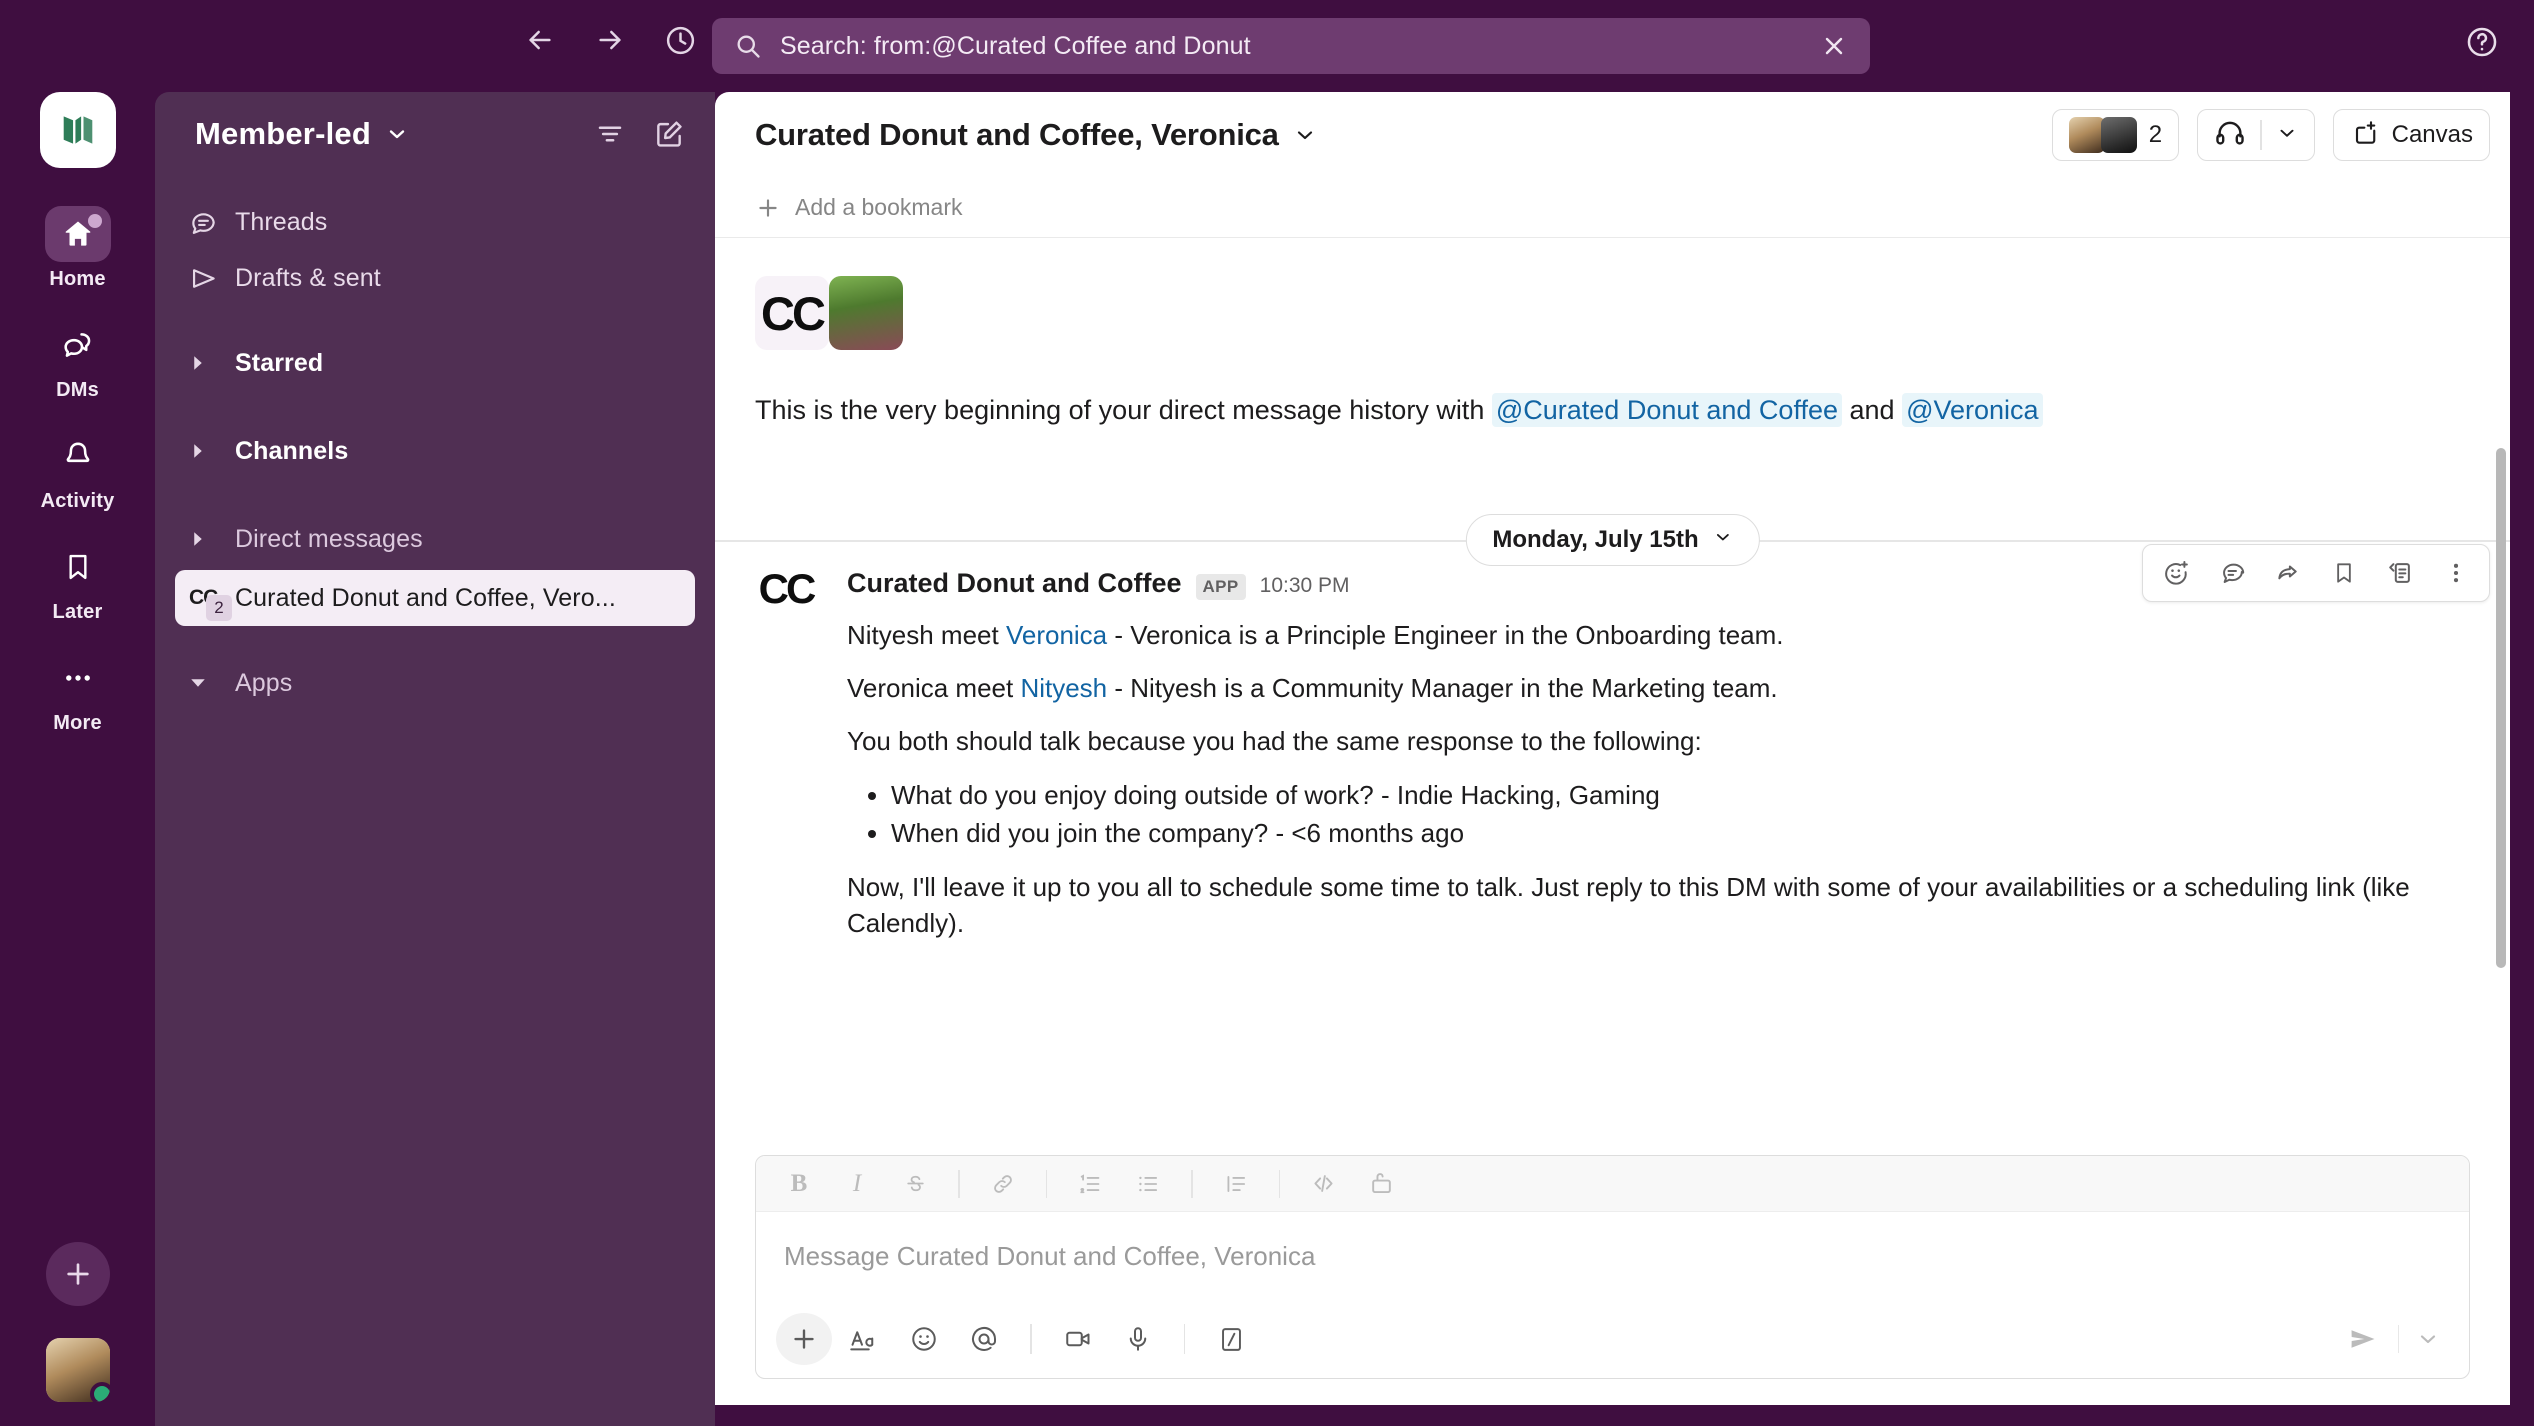  What do you see at coordinates (1090, 1184) in the screenshot?
I see `ordered-list-icon` at bounding box center [1090, 1184].